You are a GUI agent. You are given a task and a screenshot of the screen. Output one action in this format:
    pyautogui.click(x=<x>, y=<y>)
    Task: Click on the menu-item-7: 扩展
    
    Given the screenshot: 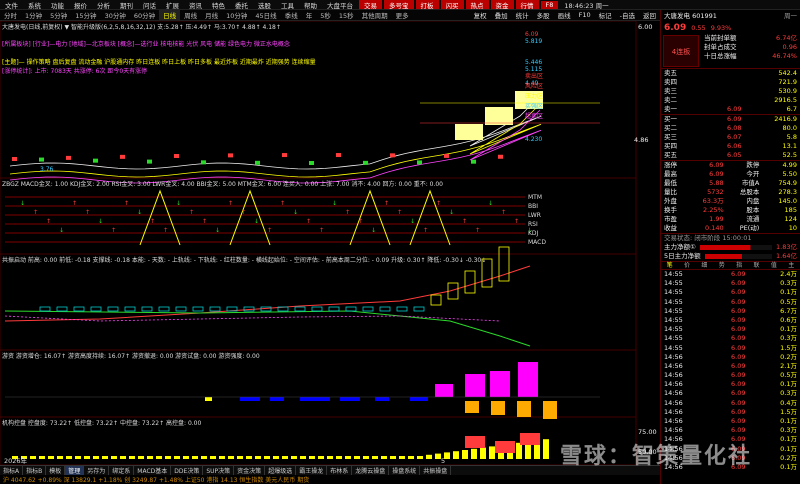 What is the action you would take?
    pyautogui.click(x=172, y=5)
    